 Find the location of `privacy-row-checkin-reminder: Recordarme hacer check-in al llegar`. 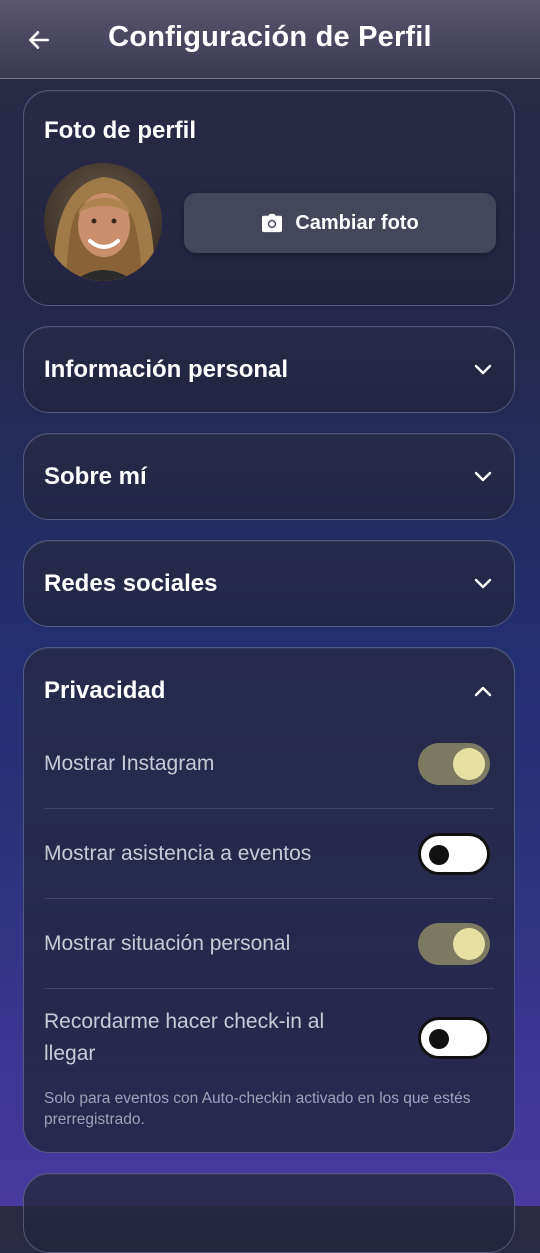

privacy-row-checkin-reminder: Recordarme hacer check-in al llegar is located at coordinates (267, 1038).